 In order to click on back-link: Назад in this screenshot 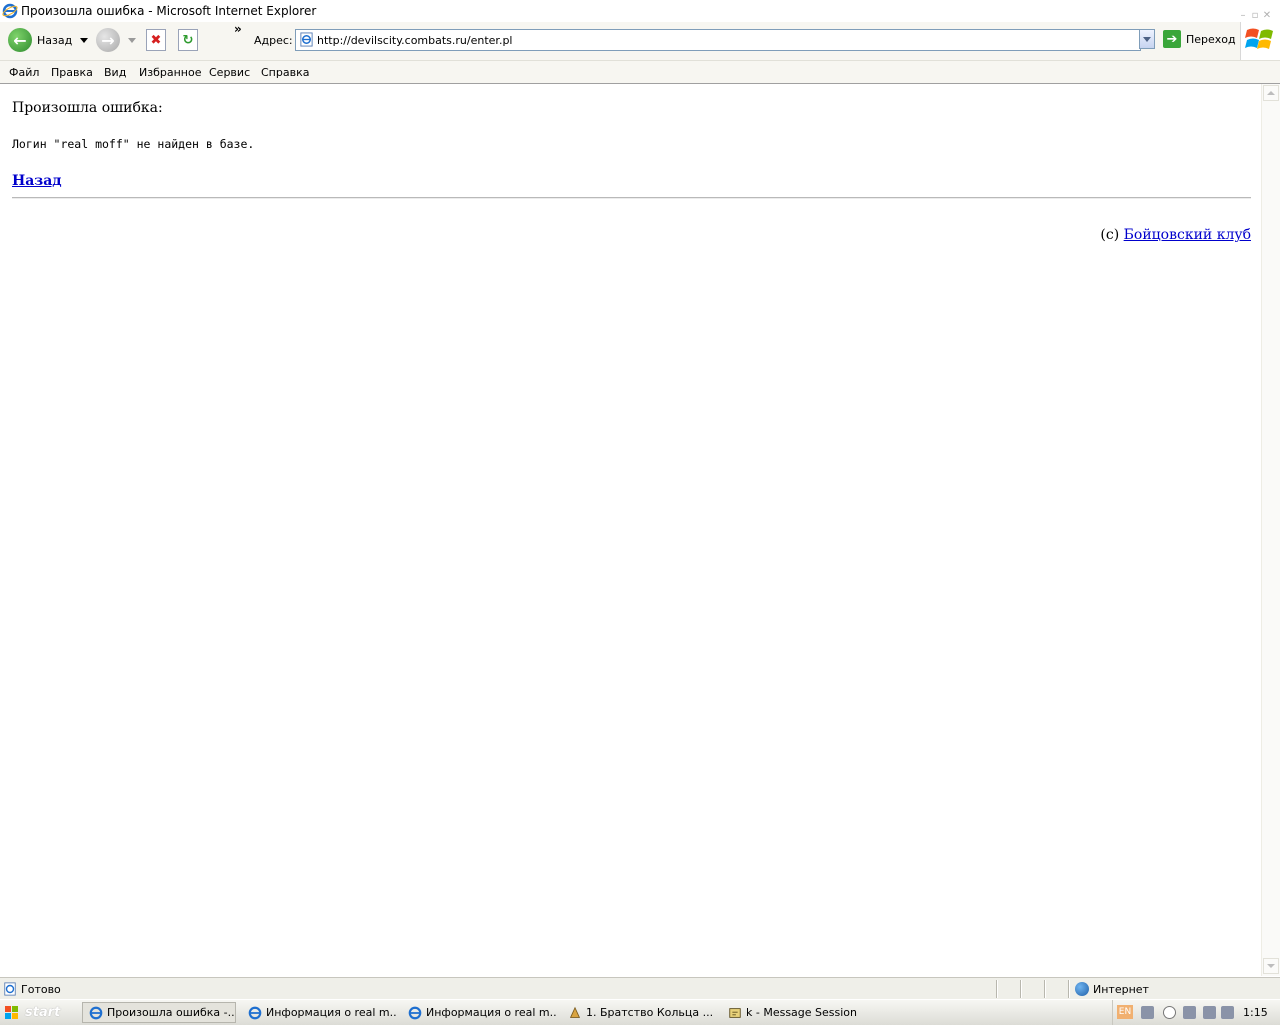, I will do `click(37, 181)`.